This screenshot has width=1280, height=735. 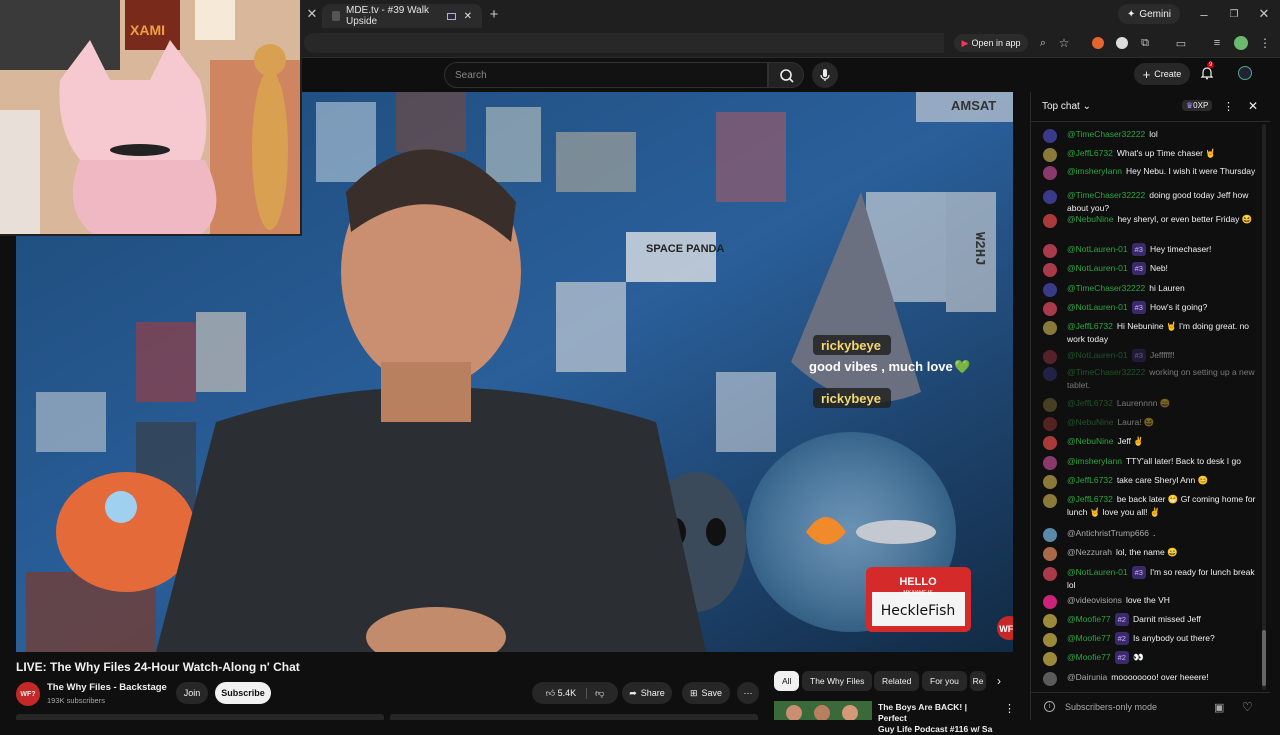 What do you see at coordinates (706, 693) in the screenshot?
I see `save-button: ⊞ Save` at bounding box center [706, 693].